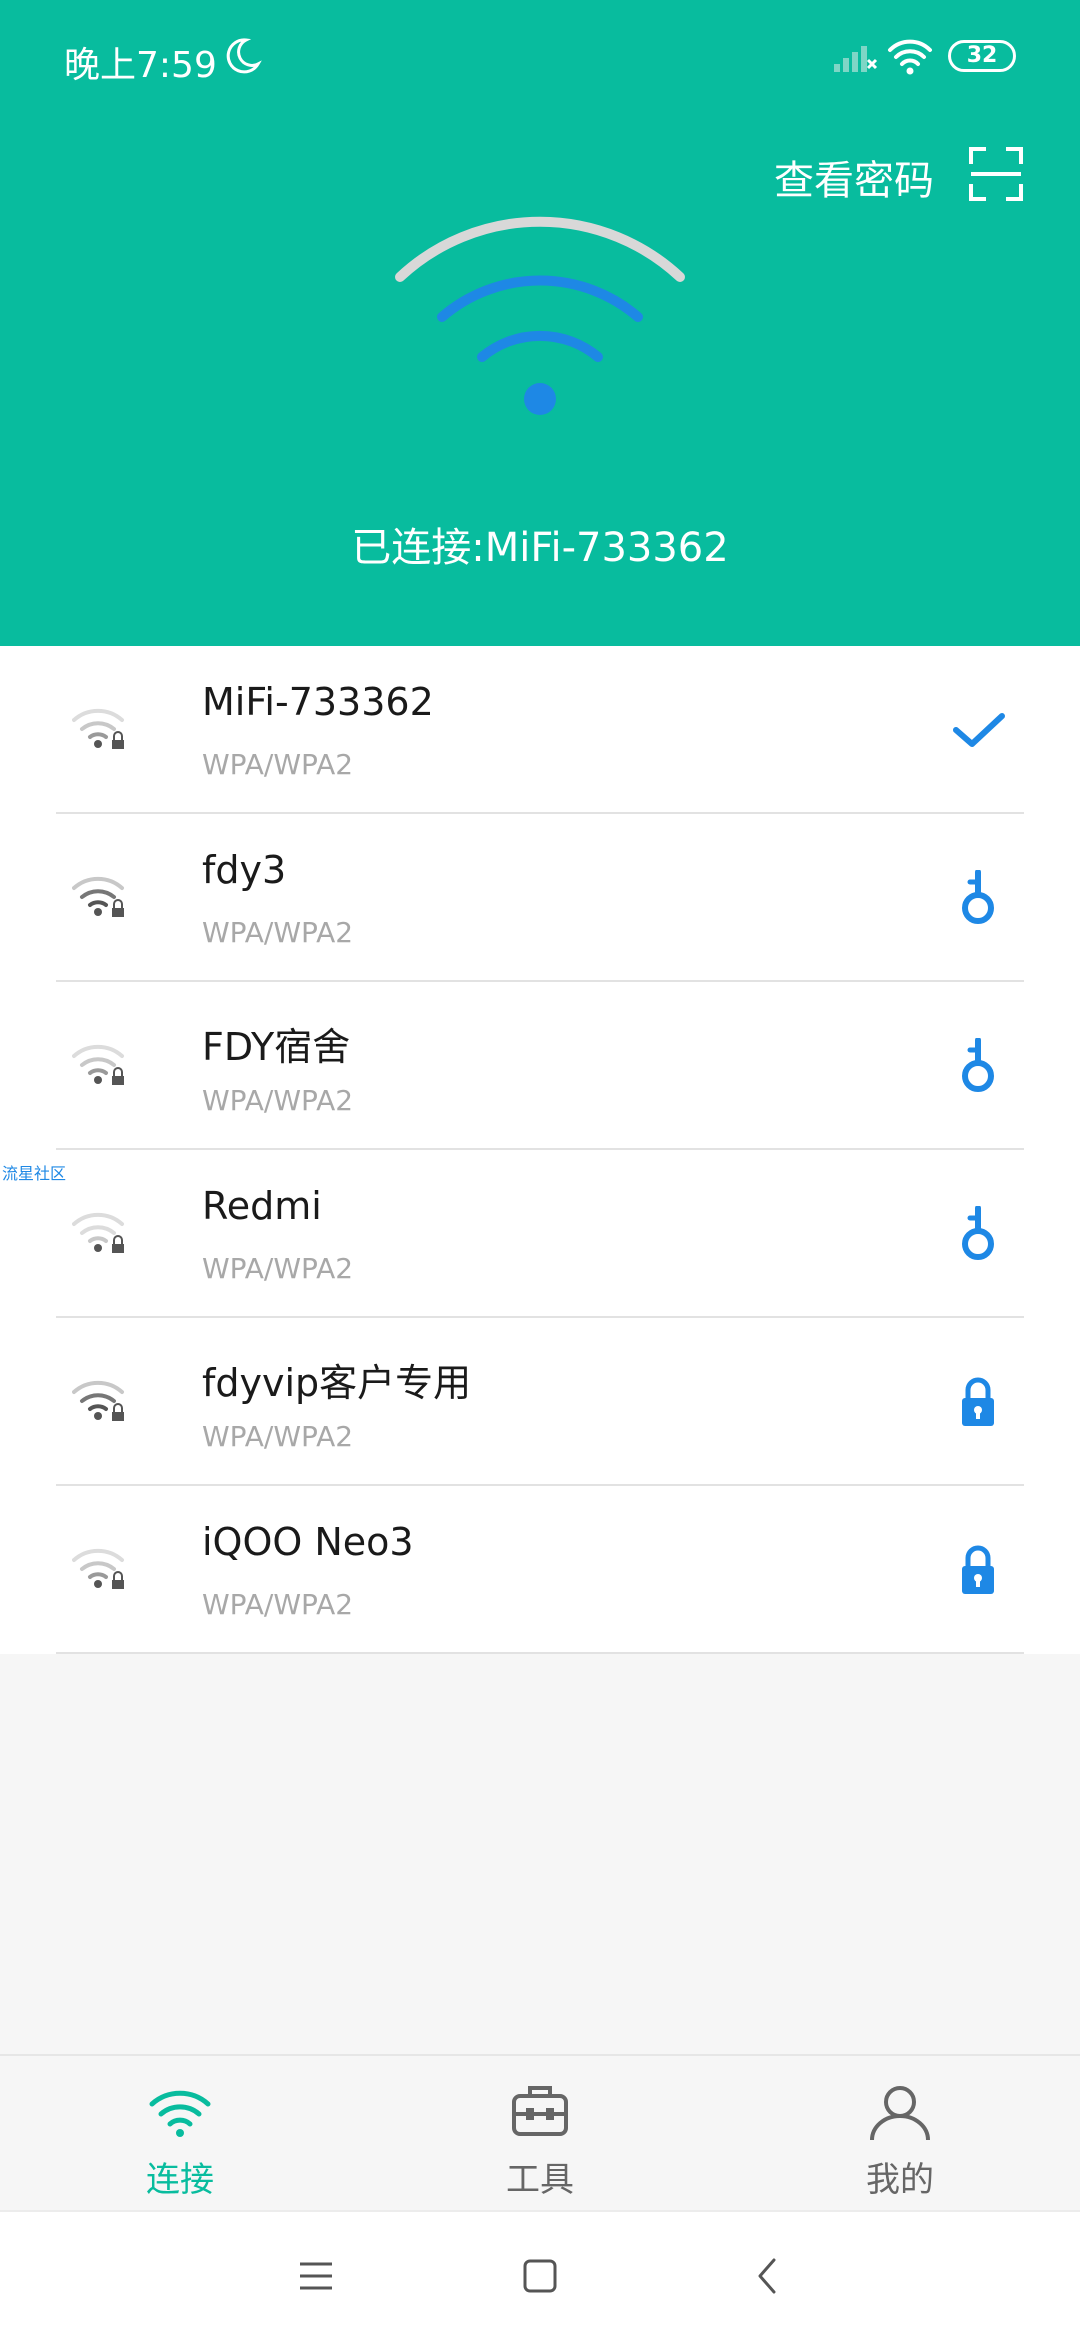 Image resolution: width=1080 pixels, height=2340 pixels. I want to click on network-name: fdyvip客户专用, so click(337, 1383).